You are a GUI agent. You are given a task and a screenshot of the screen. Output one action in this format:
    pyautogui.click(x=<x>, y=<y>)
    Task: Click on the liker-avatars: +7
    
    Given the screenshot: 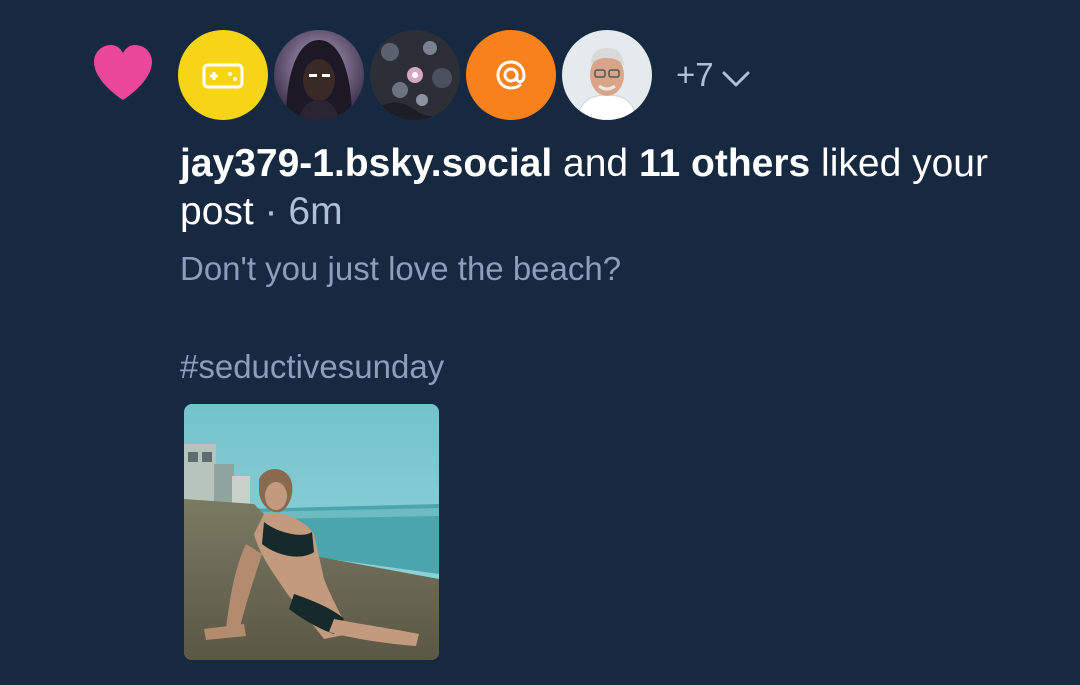 What is the action you would take?
    pyautogui.click(x=464, y=75)
    